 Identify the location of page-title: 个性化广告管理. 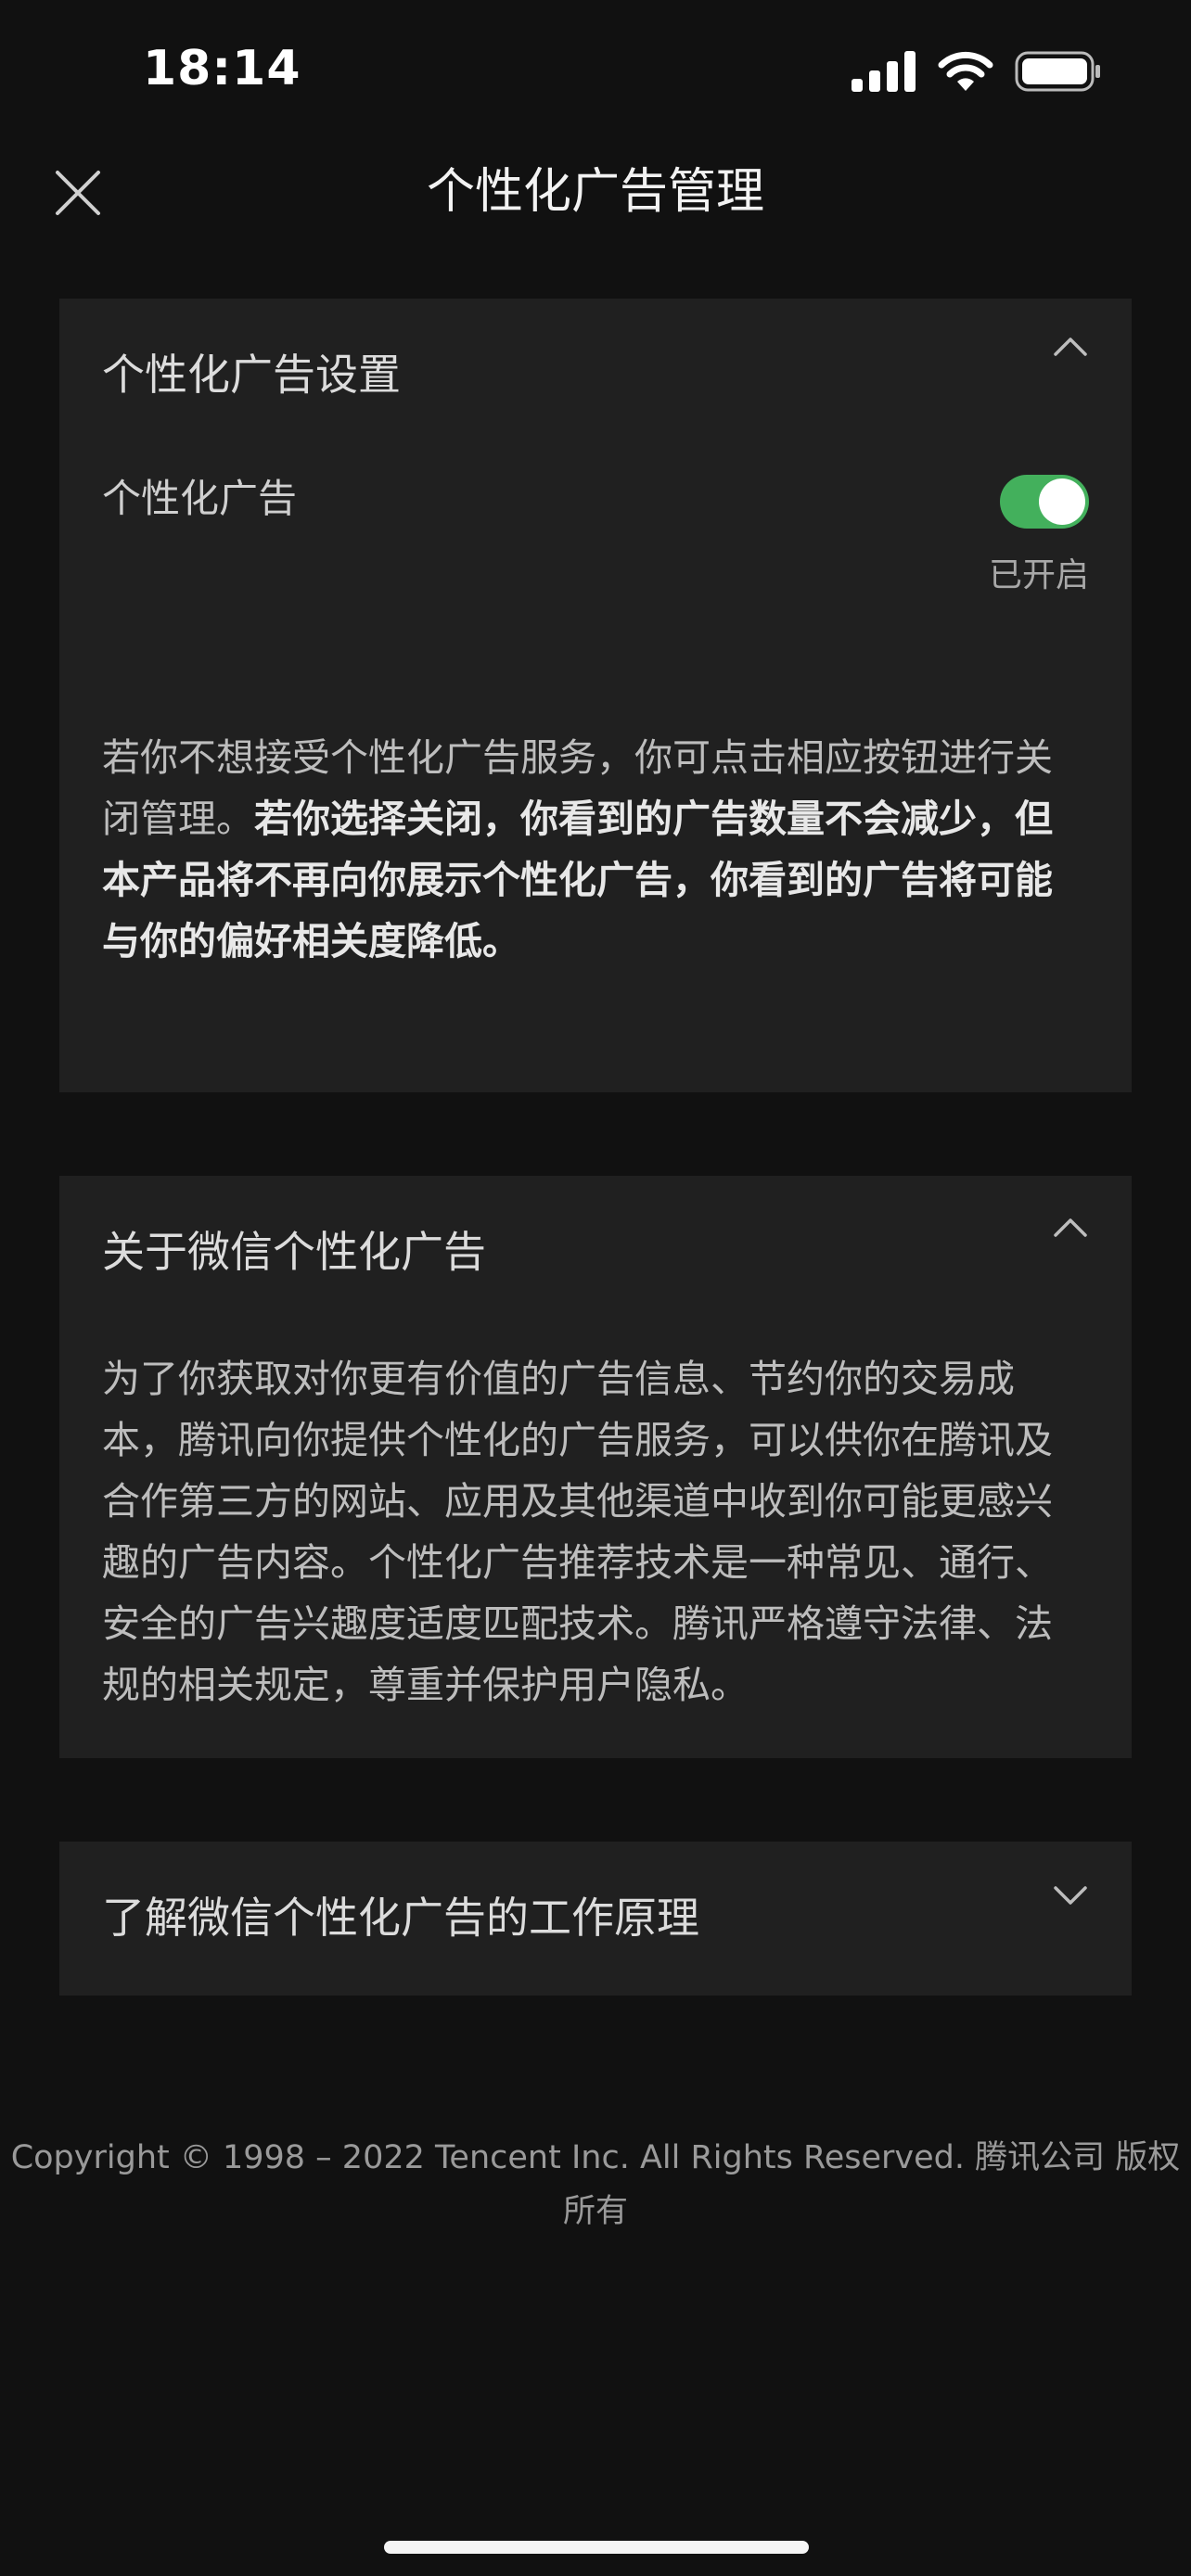
(595, 192).